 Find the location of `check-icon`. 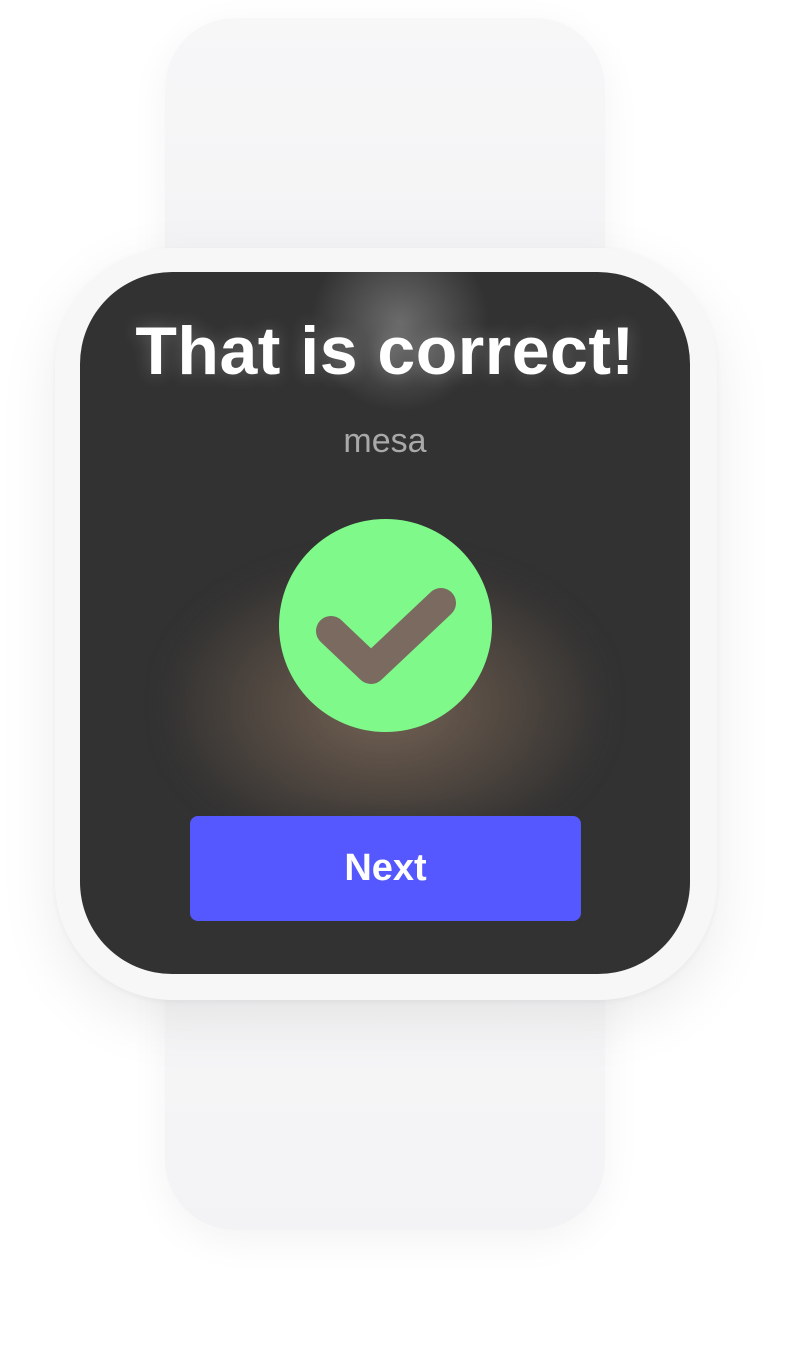

check-icon is located at coordinates (386, 636).